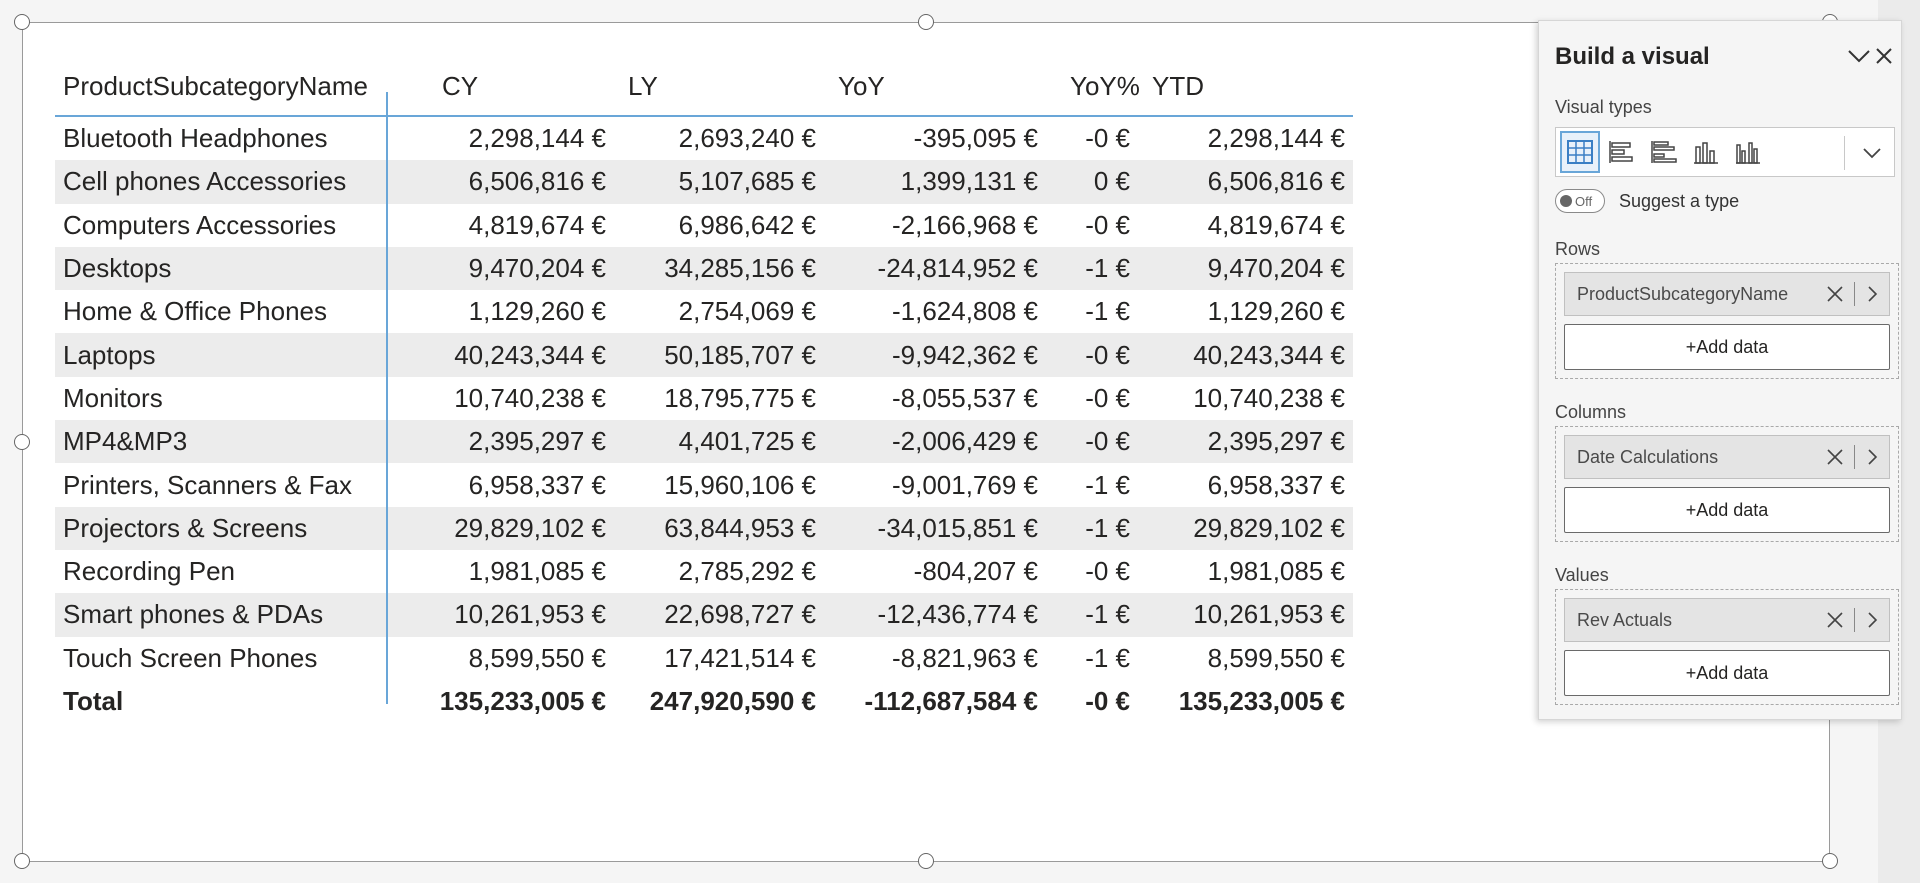 The height and width of the screenshot is (883, 1920). I want to click on cell-yoy: -8,821,963 €, so click(964, 657).